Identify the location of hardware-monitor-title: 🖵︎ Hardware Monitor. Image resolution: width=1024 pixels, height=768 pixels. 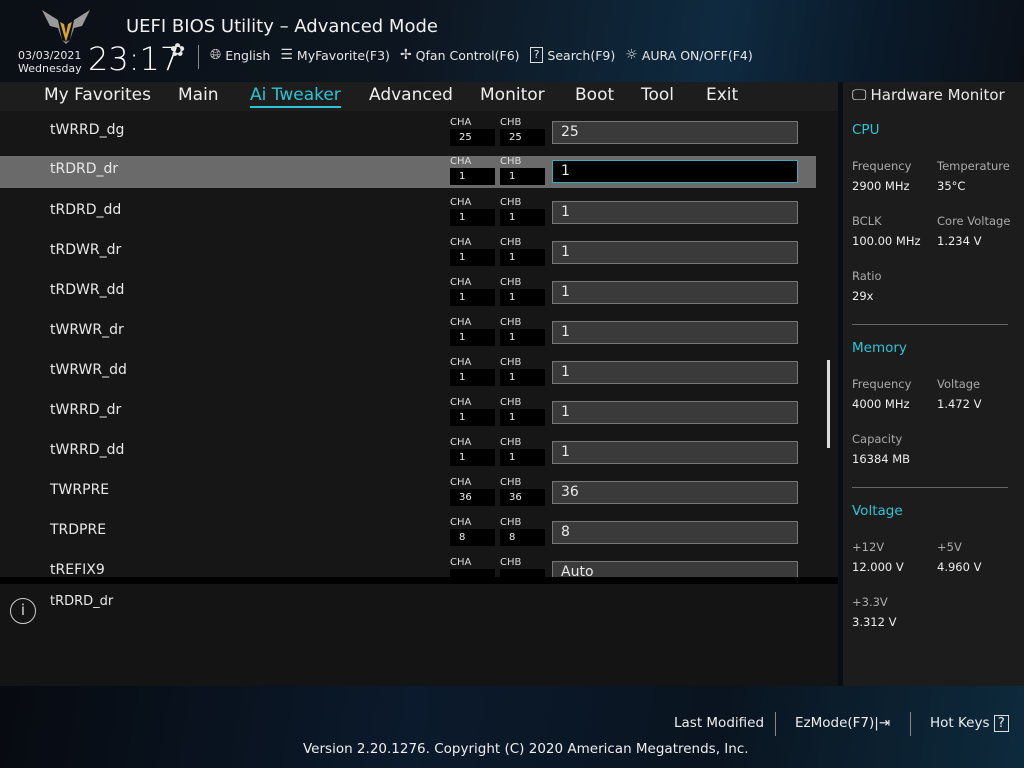
(928, 95).